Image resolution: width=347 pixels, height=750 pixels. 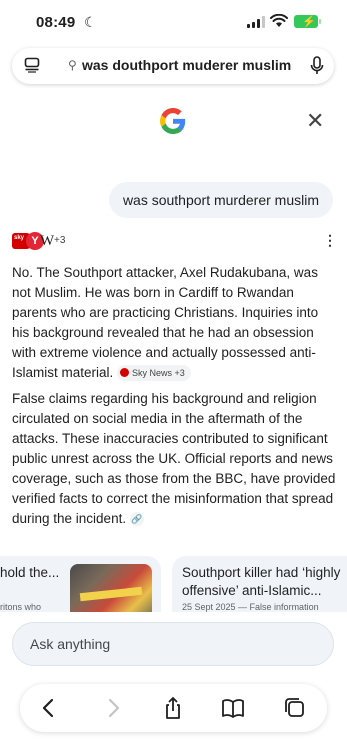 I want to click on bookmarks-icon, so click(x=233, y=708).